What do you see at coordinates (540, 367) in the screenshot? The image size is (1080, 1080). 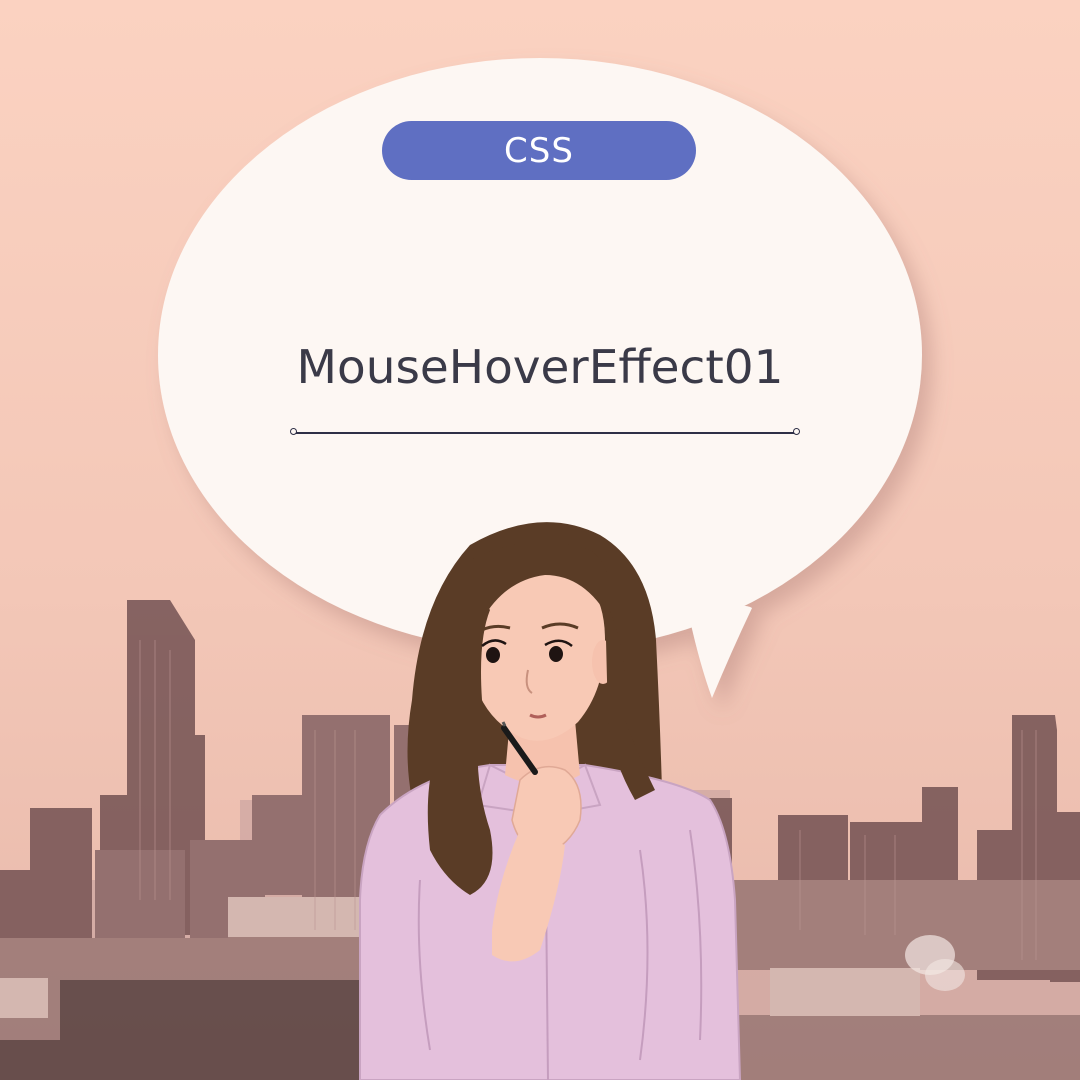 I see `page-title: MouseHoverEffect01` at bounding box center [540, 367].